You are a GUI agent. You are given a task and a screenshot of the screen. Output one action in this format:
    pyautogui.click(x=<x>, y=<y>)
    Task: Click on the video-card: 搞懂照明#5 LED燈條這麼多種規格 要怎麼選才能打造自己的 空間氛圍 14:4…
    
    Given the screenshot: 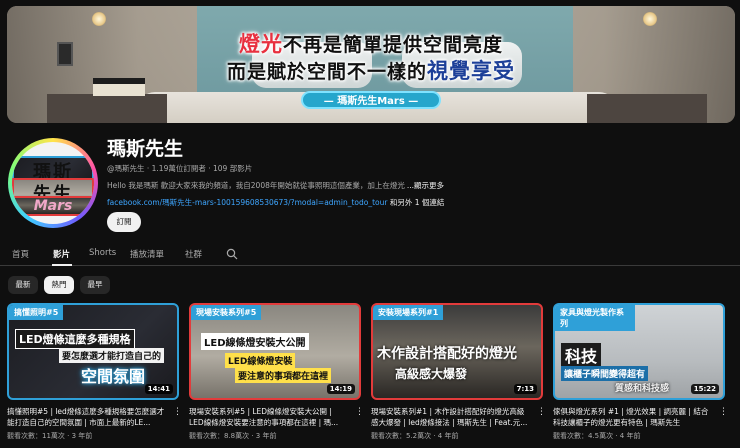 What is the action you would take?
    pyautogui.click(x=94, y=372)
    